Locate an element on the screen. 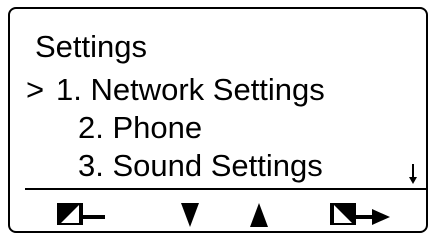  enter-icon is located at coordinates (360, 214).